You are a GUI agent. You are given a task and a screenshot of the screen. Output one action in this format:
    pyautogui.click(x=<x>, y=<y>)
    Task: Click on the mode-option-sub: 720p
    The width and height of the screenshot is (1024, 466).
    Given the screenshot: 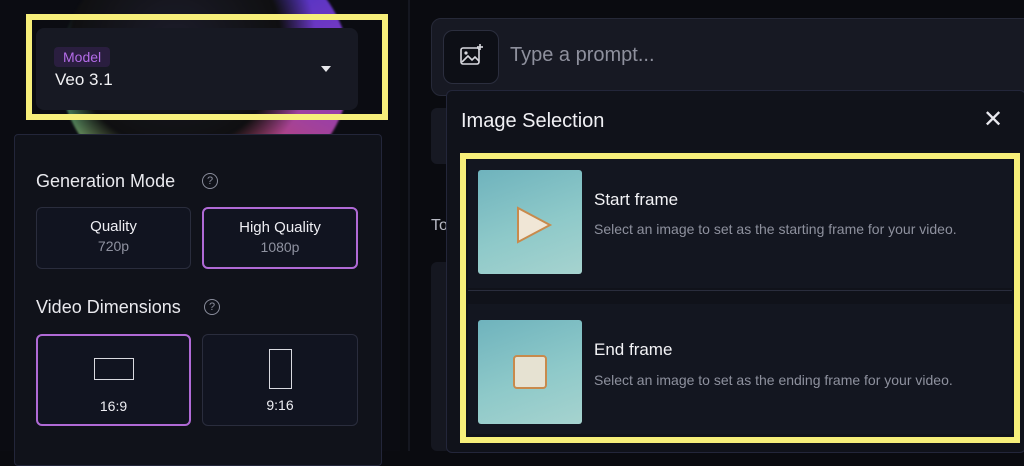 What is the action you would take?
    pyautogui.click(x=113, y=246)
    